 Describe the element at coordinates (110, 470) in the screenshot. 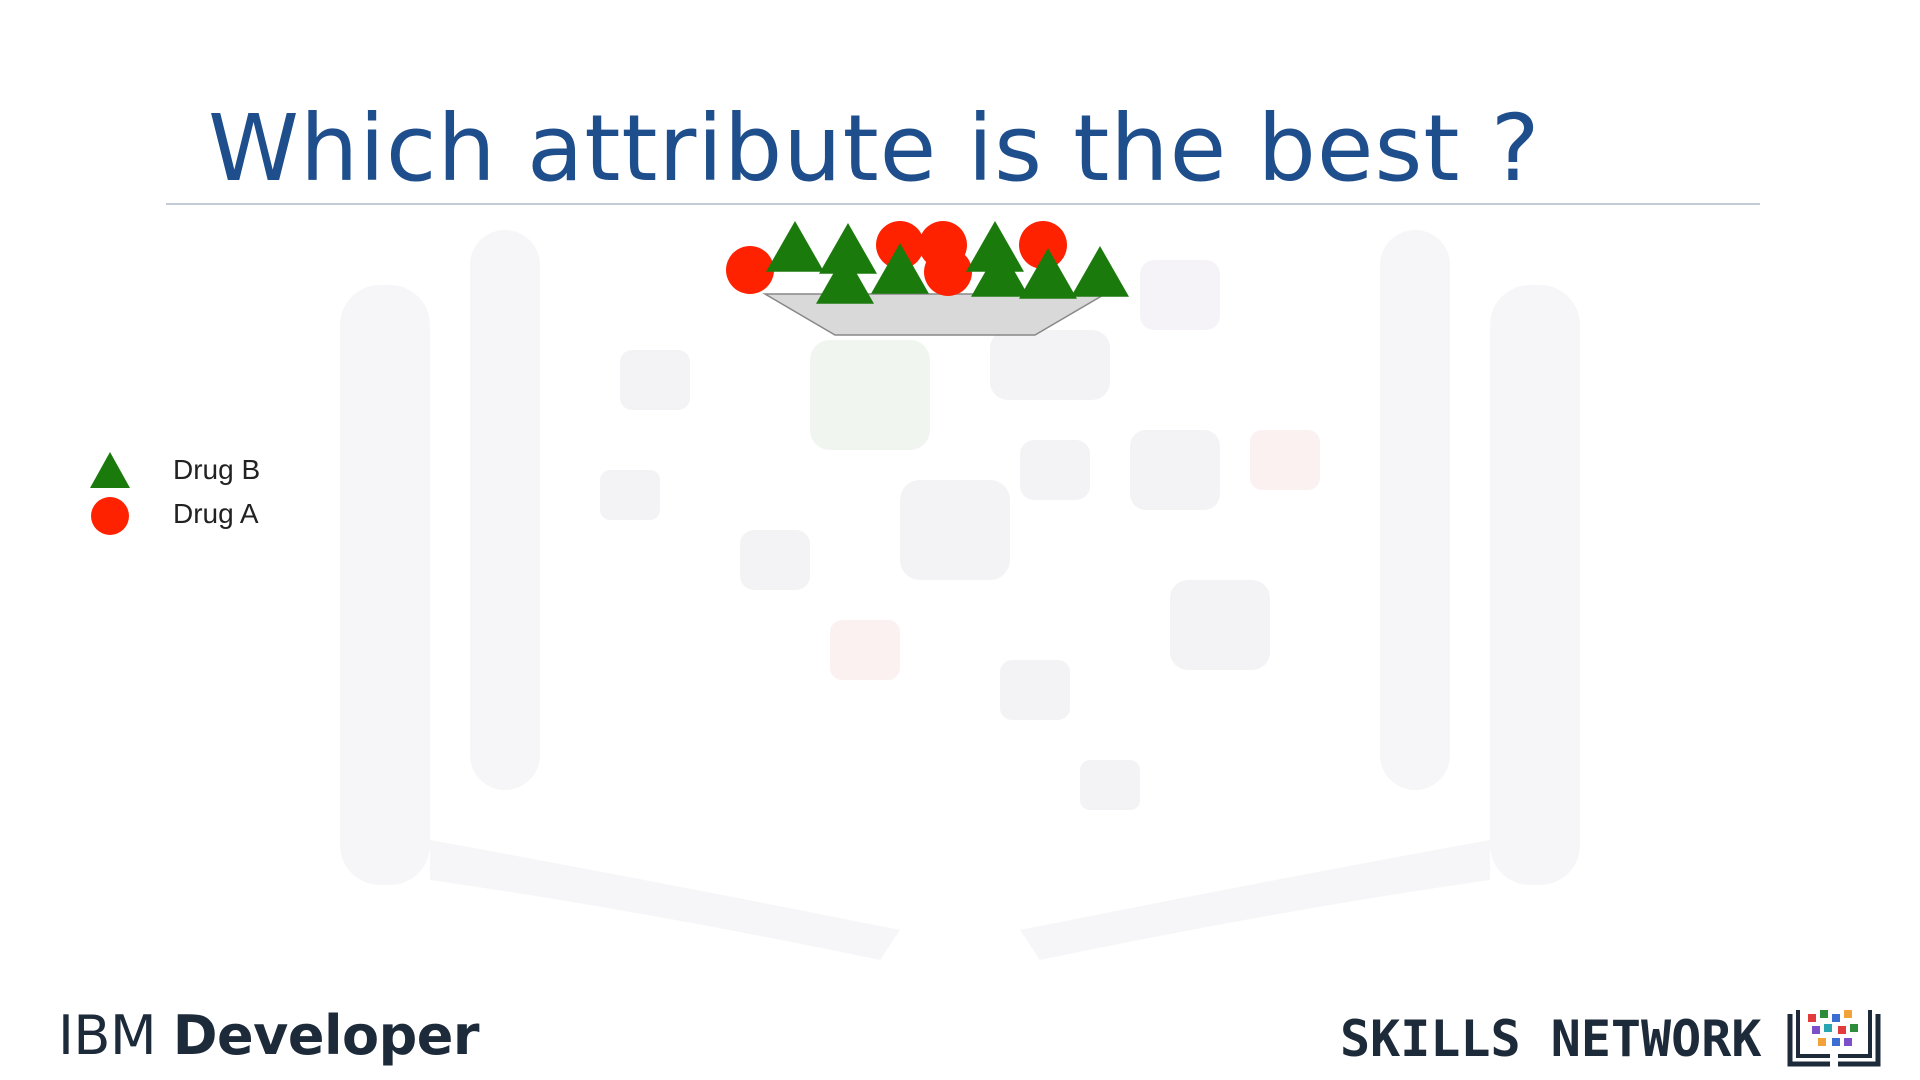

I see `triangle-icon` at that location.